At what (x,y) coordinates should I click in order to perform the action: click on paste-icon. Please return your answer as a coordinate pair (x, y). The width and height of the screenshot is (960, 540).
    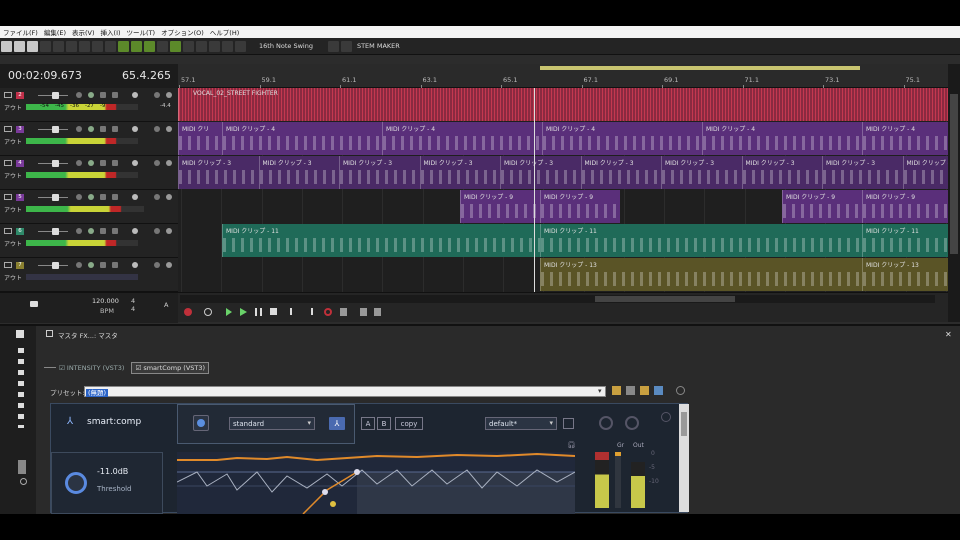
    Looking at the image, I should click on (84, 46).